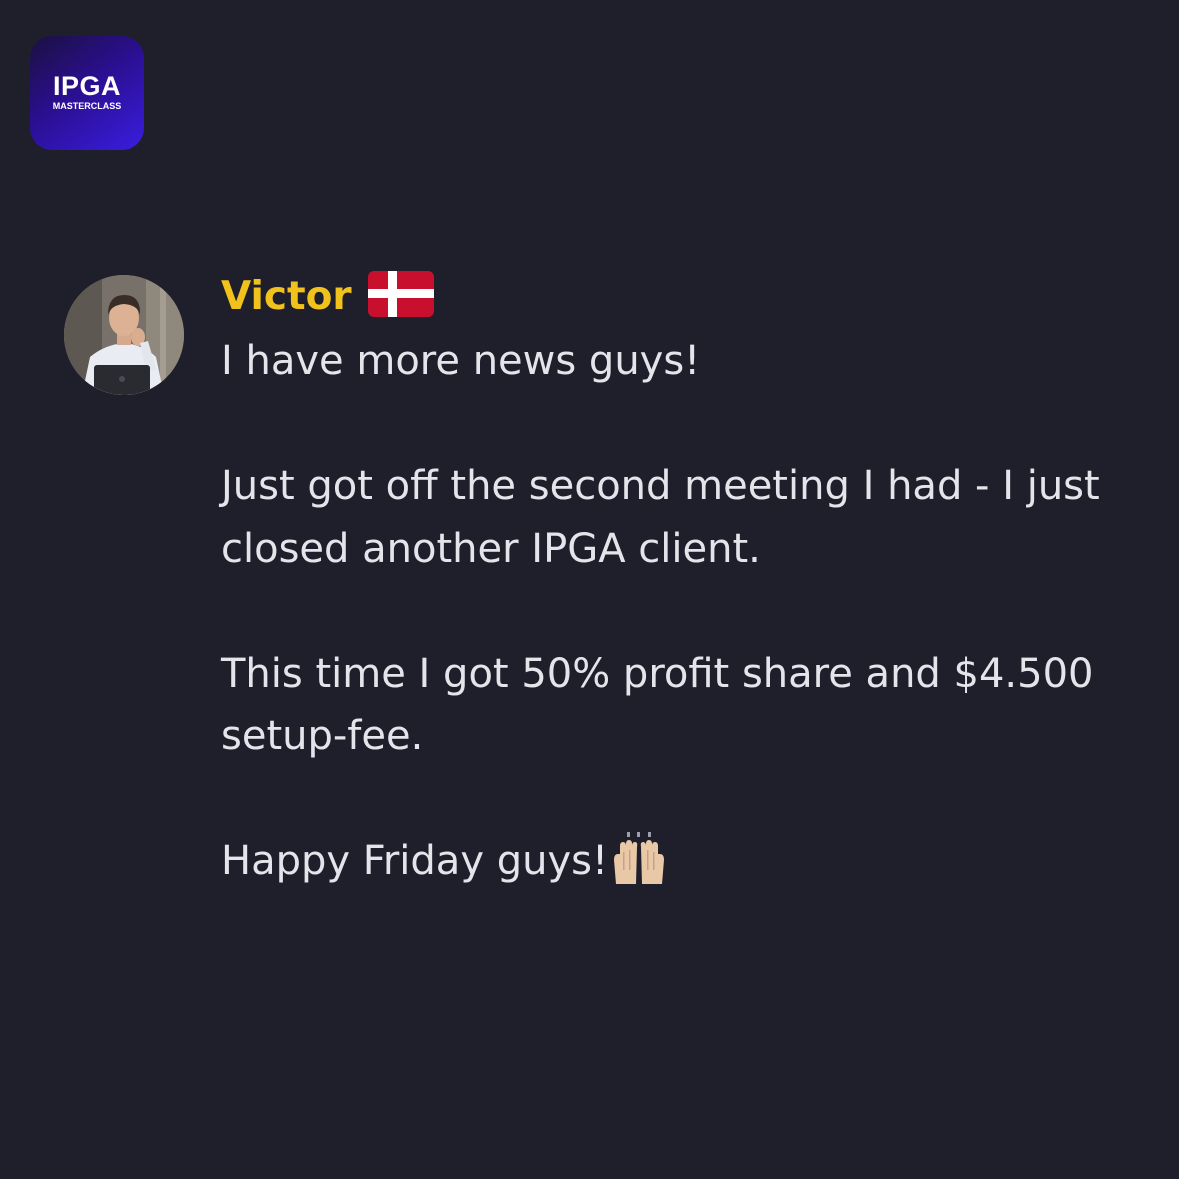 This screenshot has width=1179, height=1179. Describe the element at coordinates (286, 296) in the screenshot. I see `author-name: Victor` at that location.